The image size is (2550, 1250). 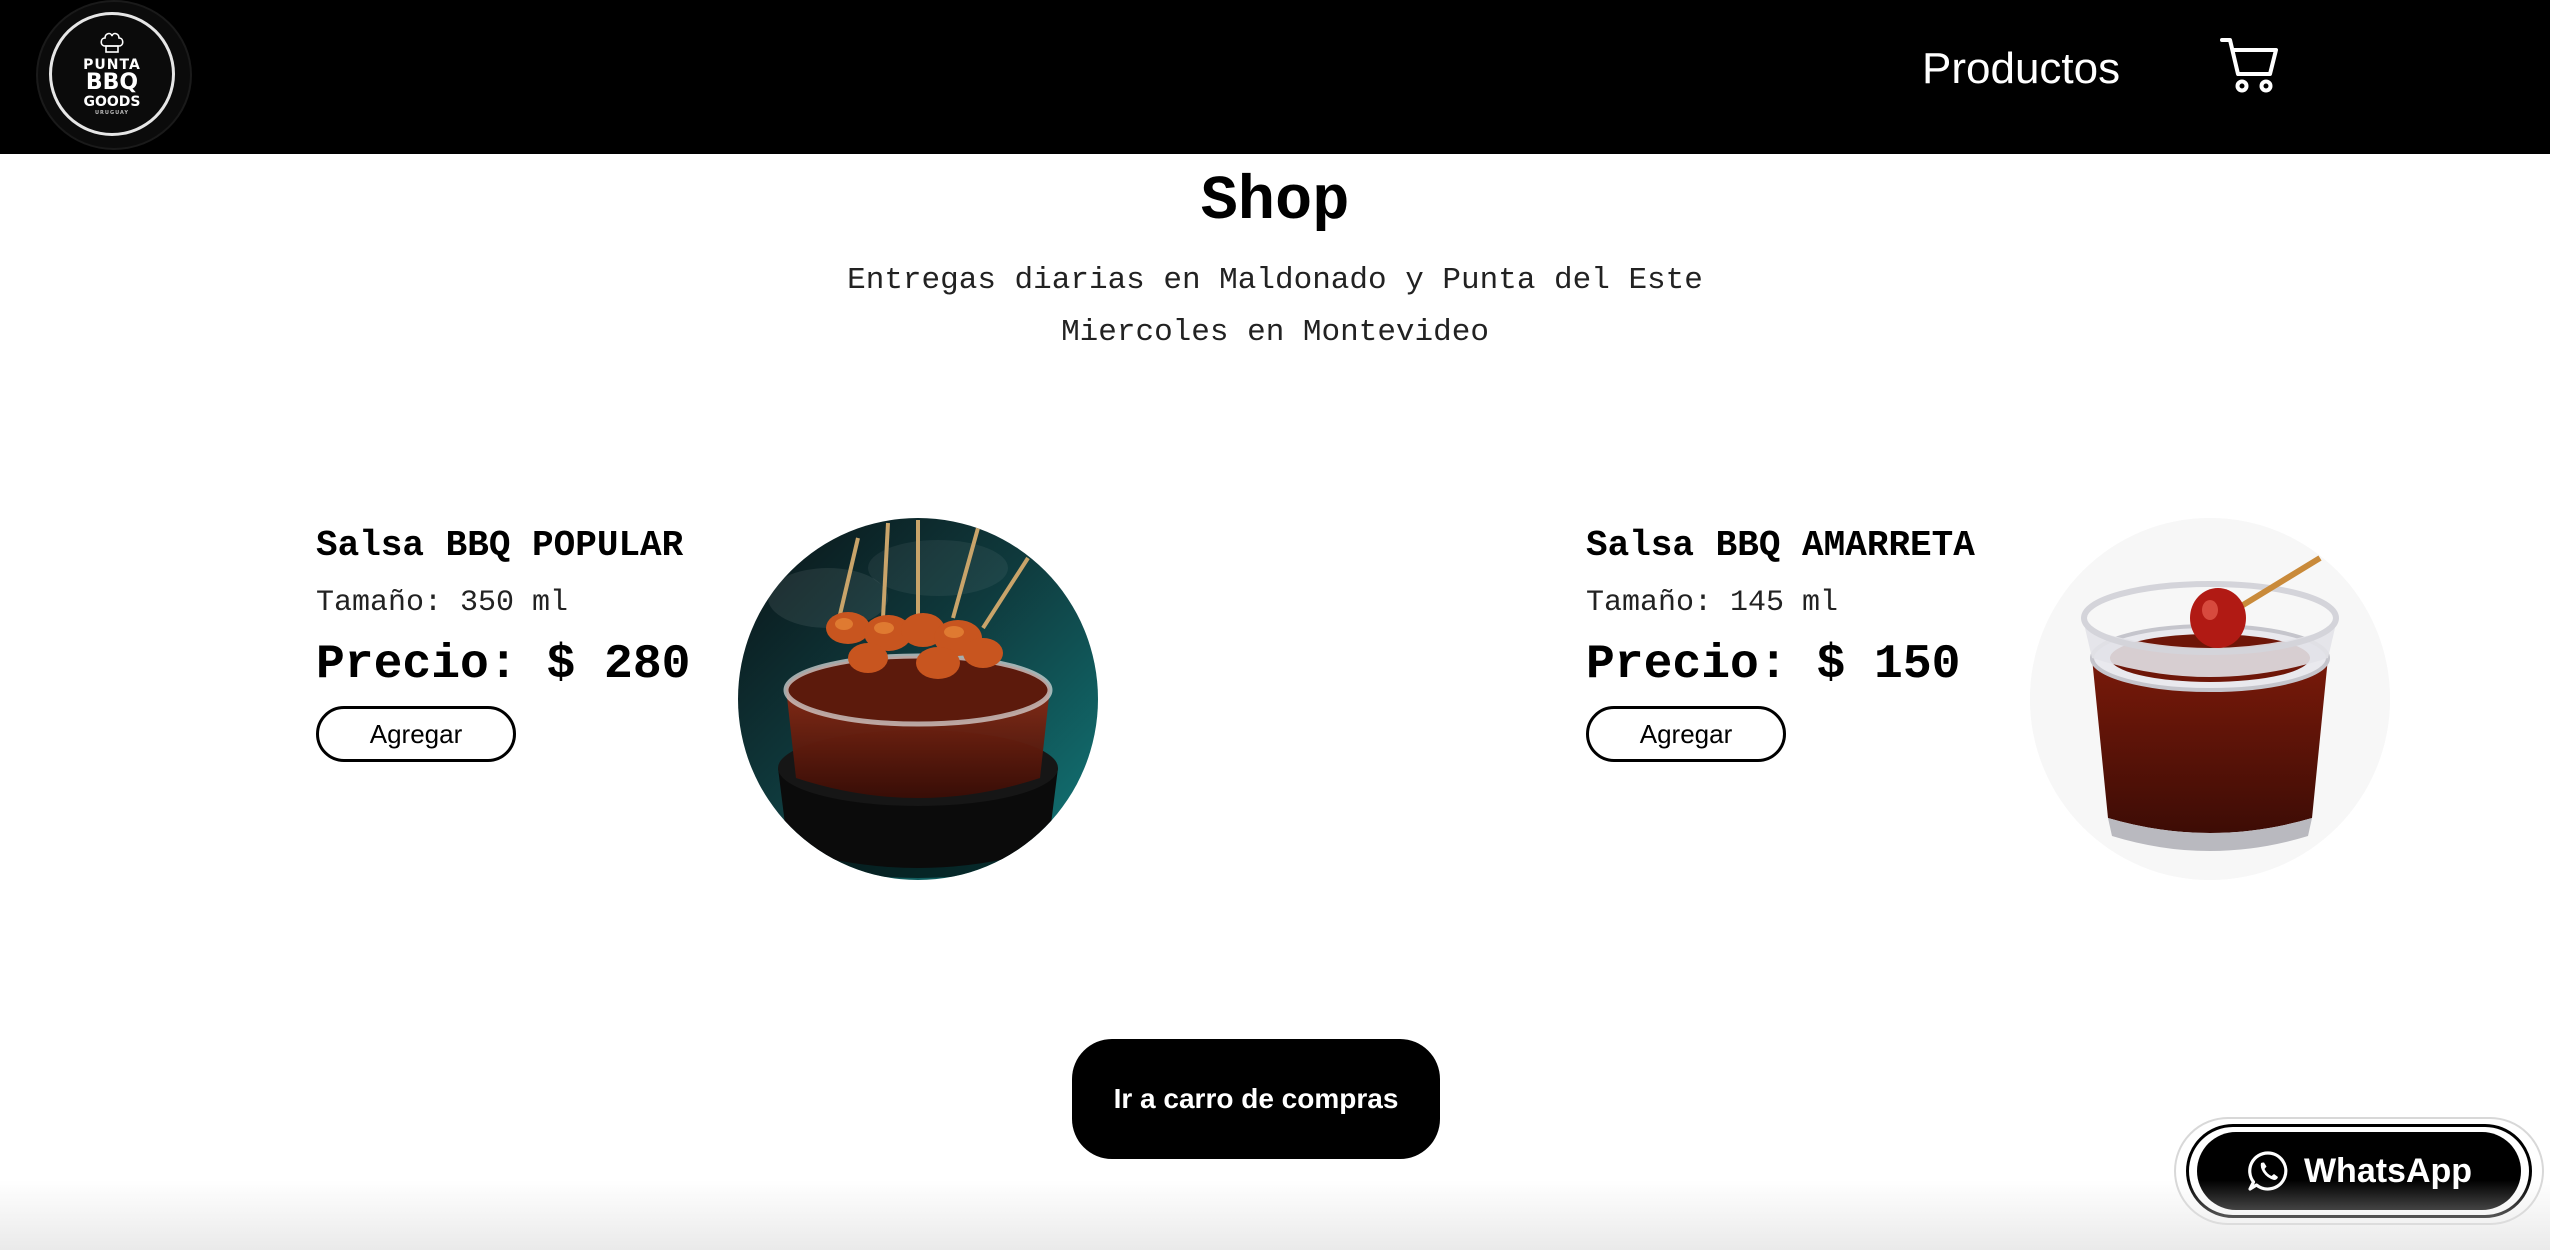 What do you see at coordinates (1275, 1215) in the screenshot?
I see `bottom-shadow` at bounding box center [1275, 1215].